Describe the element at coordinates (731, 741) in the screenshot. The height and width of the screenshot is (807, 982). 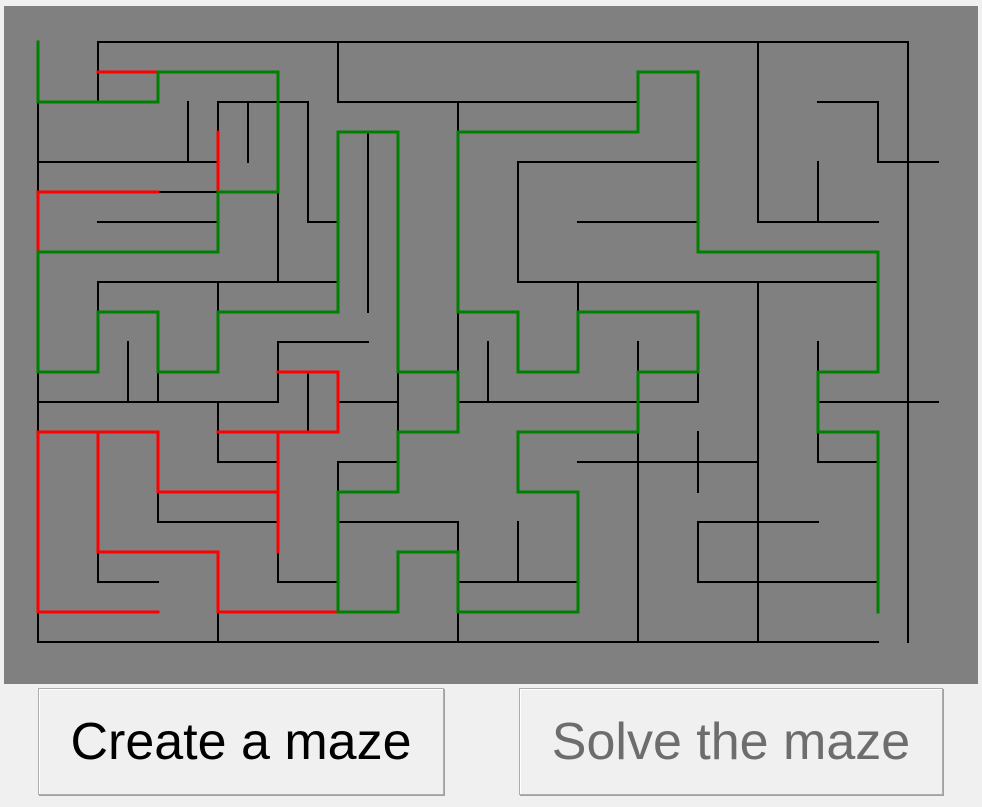
I see `solve-maze-button: Solve the maze` at that location.